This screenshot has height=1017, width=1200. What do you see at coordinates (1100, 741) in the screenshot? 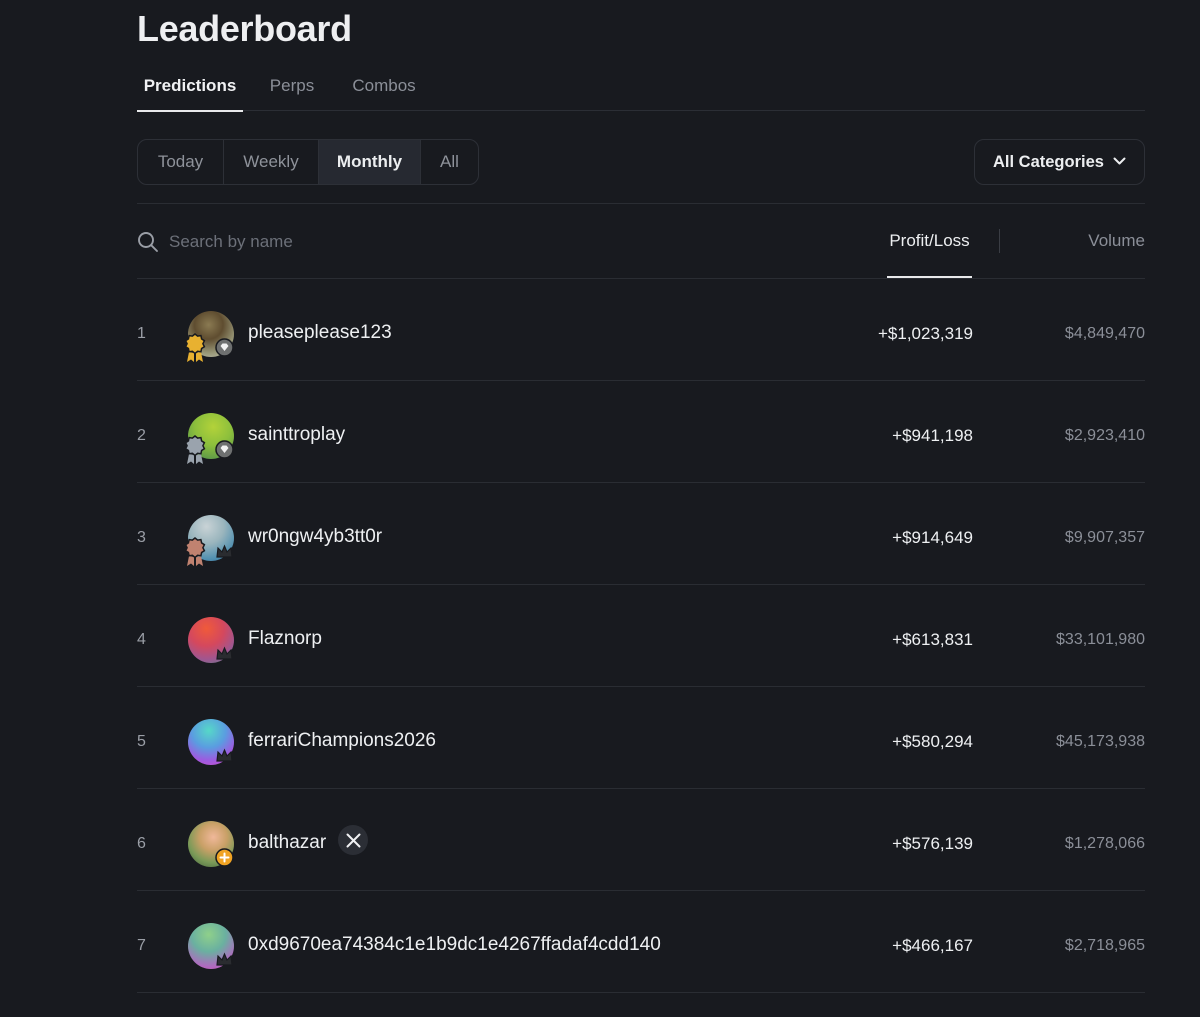
I see `volume-value: $45,173,938` at bounding box center [1100, 741].